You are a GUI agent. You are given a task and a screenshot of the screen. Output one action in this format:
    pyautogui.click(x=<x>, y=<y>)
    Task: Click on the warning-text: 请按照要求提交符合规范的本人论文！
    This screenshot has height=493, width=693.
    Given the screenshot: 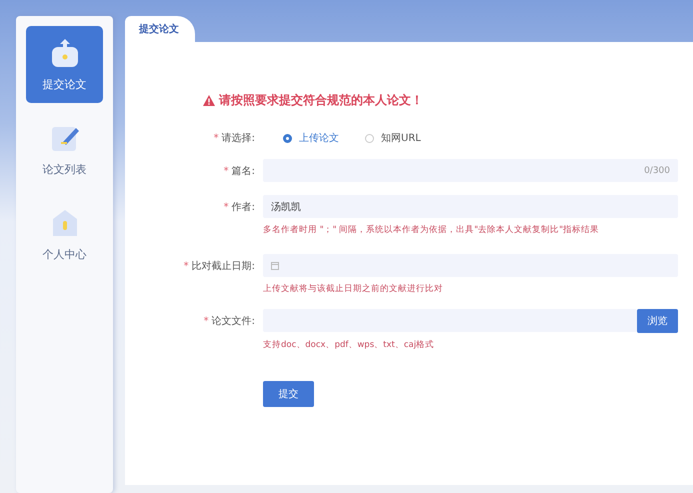 What is the action you would take?
    pyautogui.click(x=321, y=100)
    